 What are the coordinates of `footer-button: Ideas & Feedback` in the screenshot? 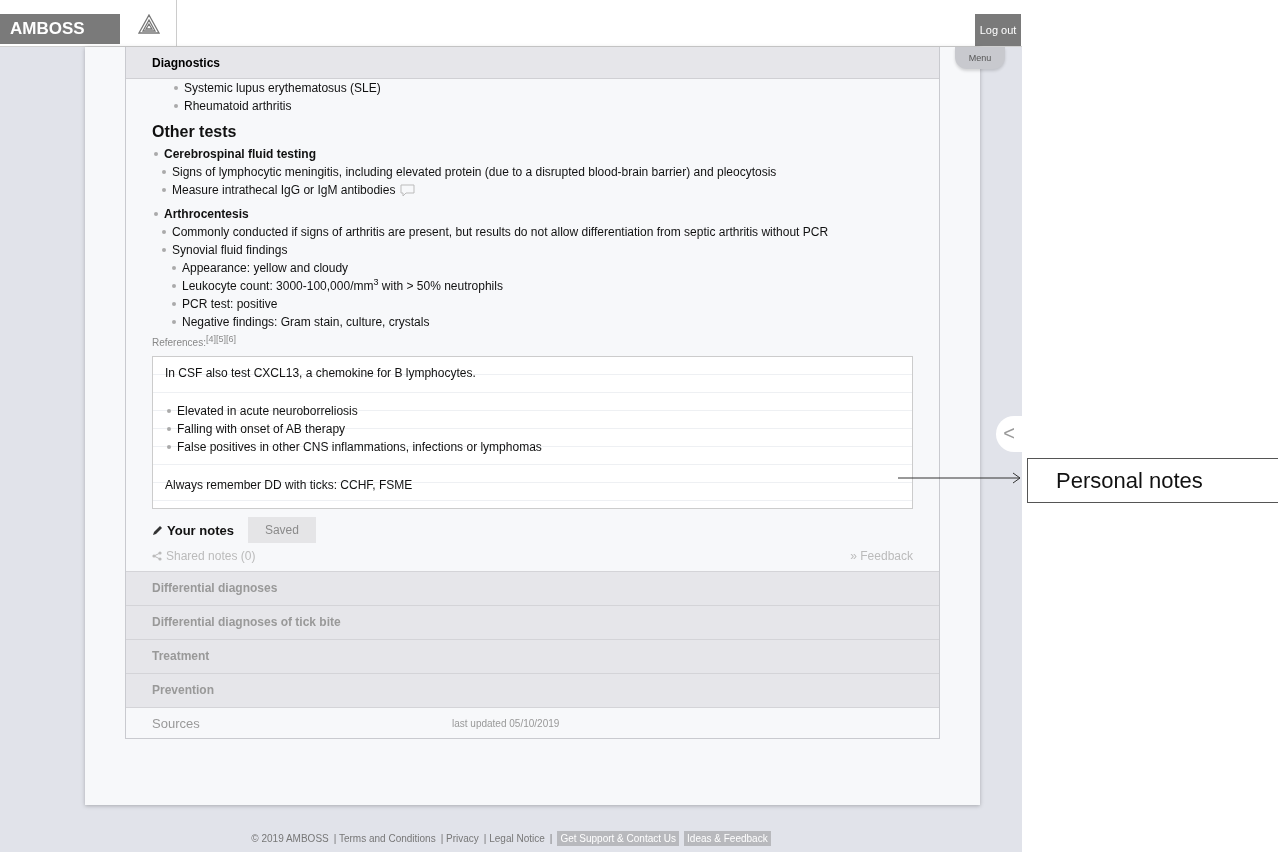 It's located at (727, 838).